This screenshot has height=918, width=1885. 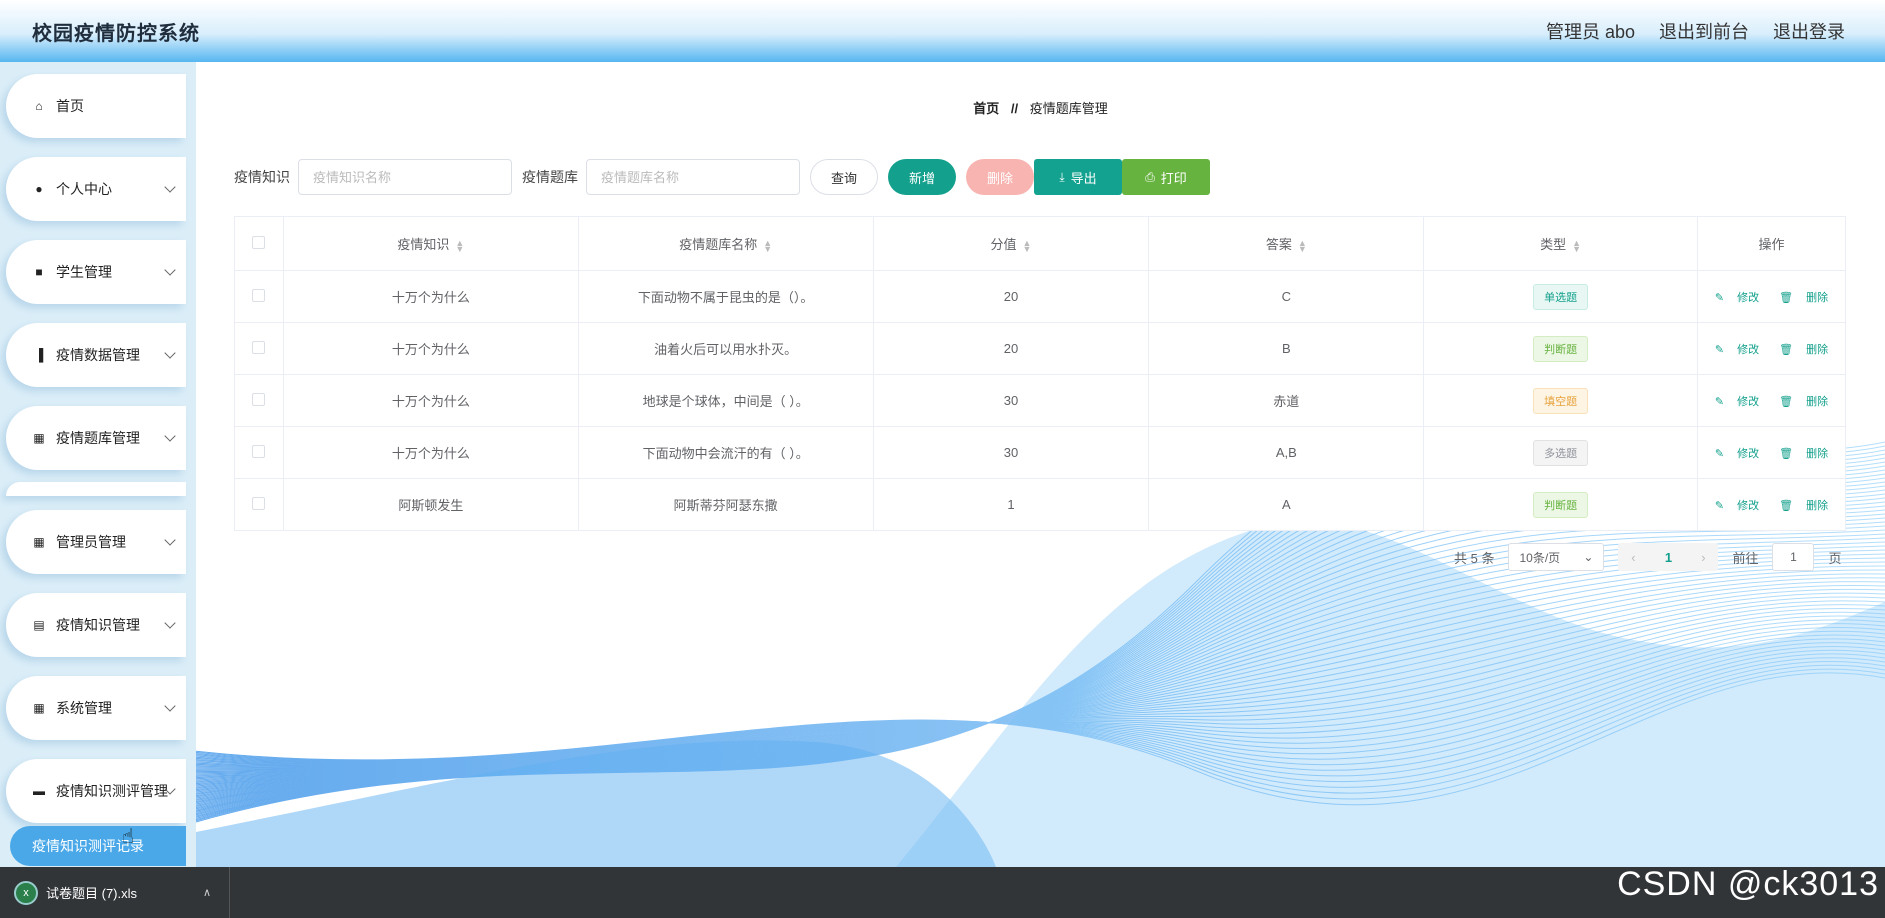 I want to click on sidebar-item-question-bank: ▦ 疫情题库管理, so click(x=96, y=438).